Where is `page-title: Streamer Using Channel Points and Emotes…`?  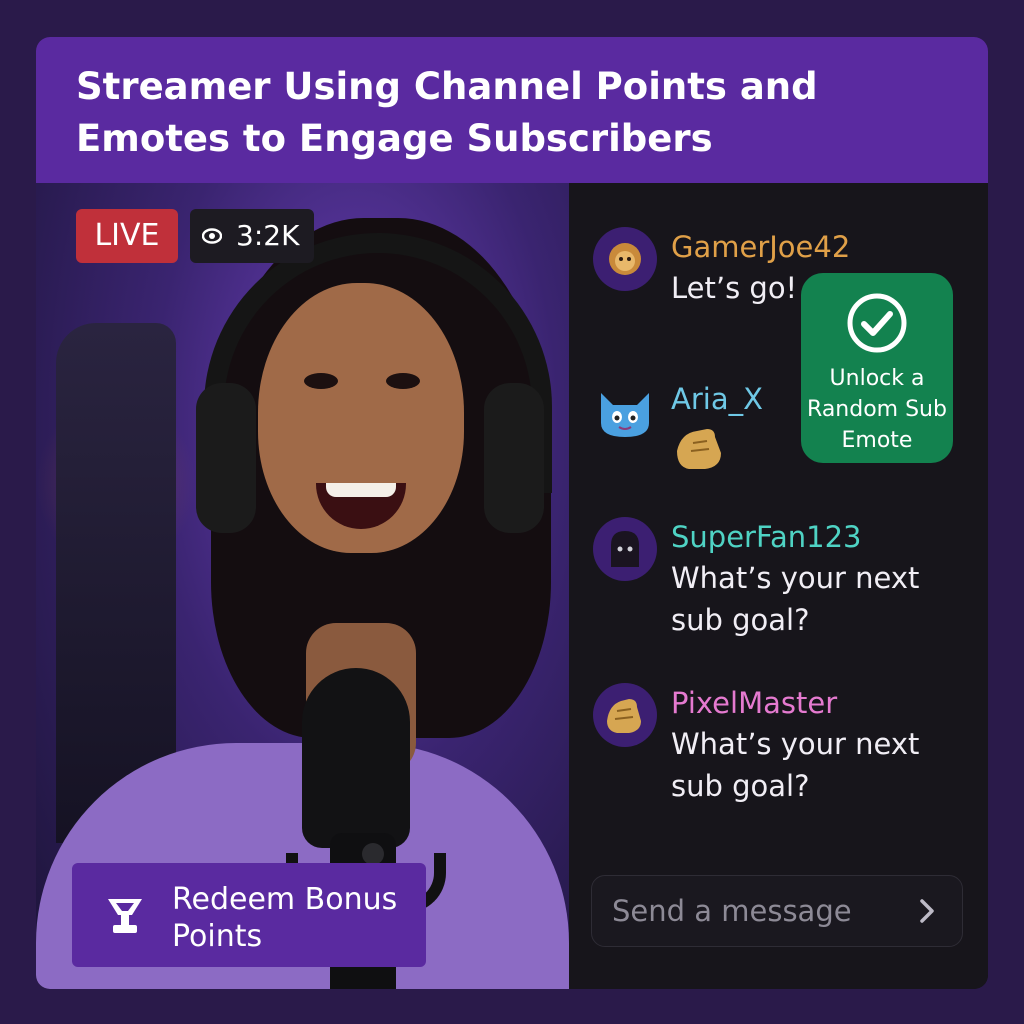 page-title: Streamer Using Channel Points and Emotes… is located at coordinates (447, 112).